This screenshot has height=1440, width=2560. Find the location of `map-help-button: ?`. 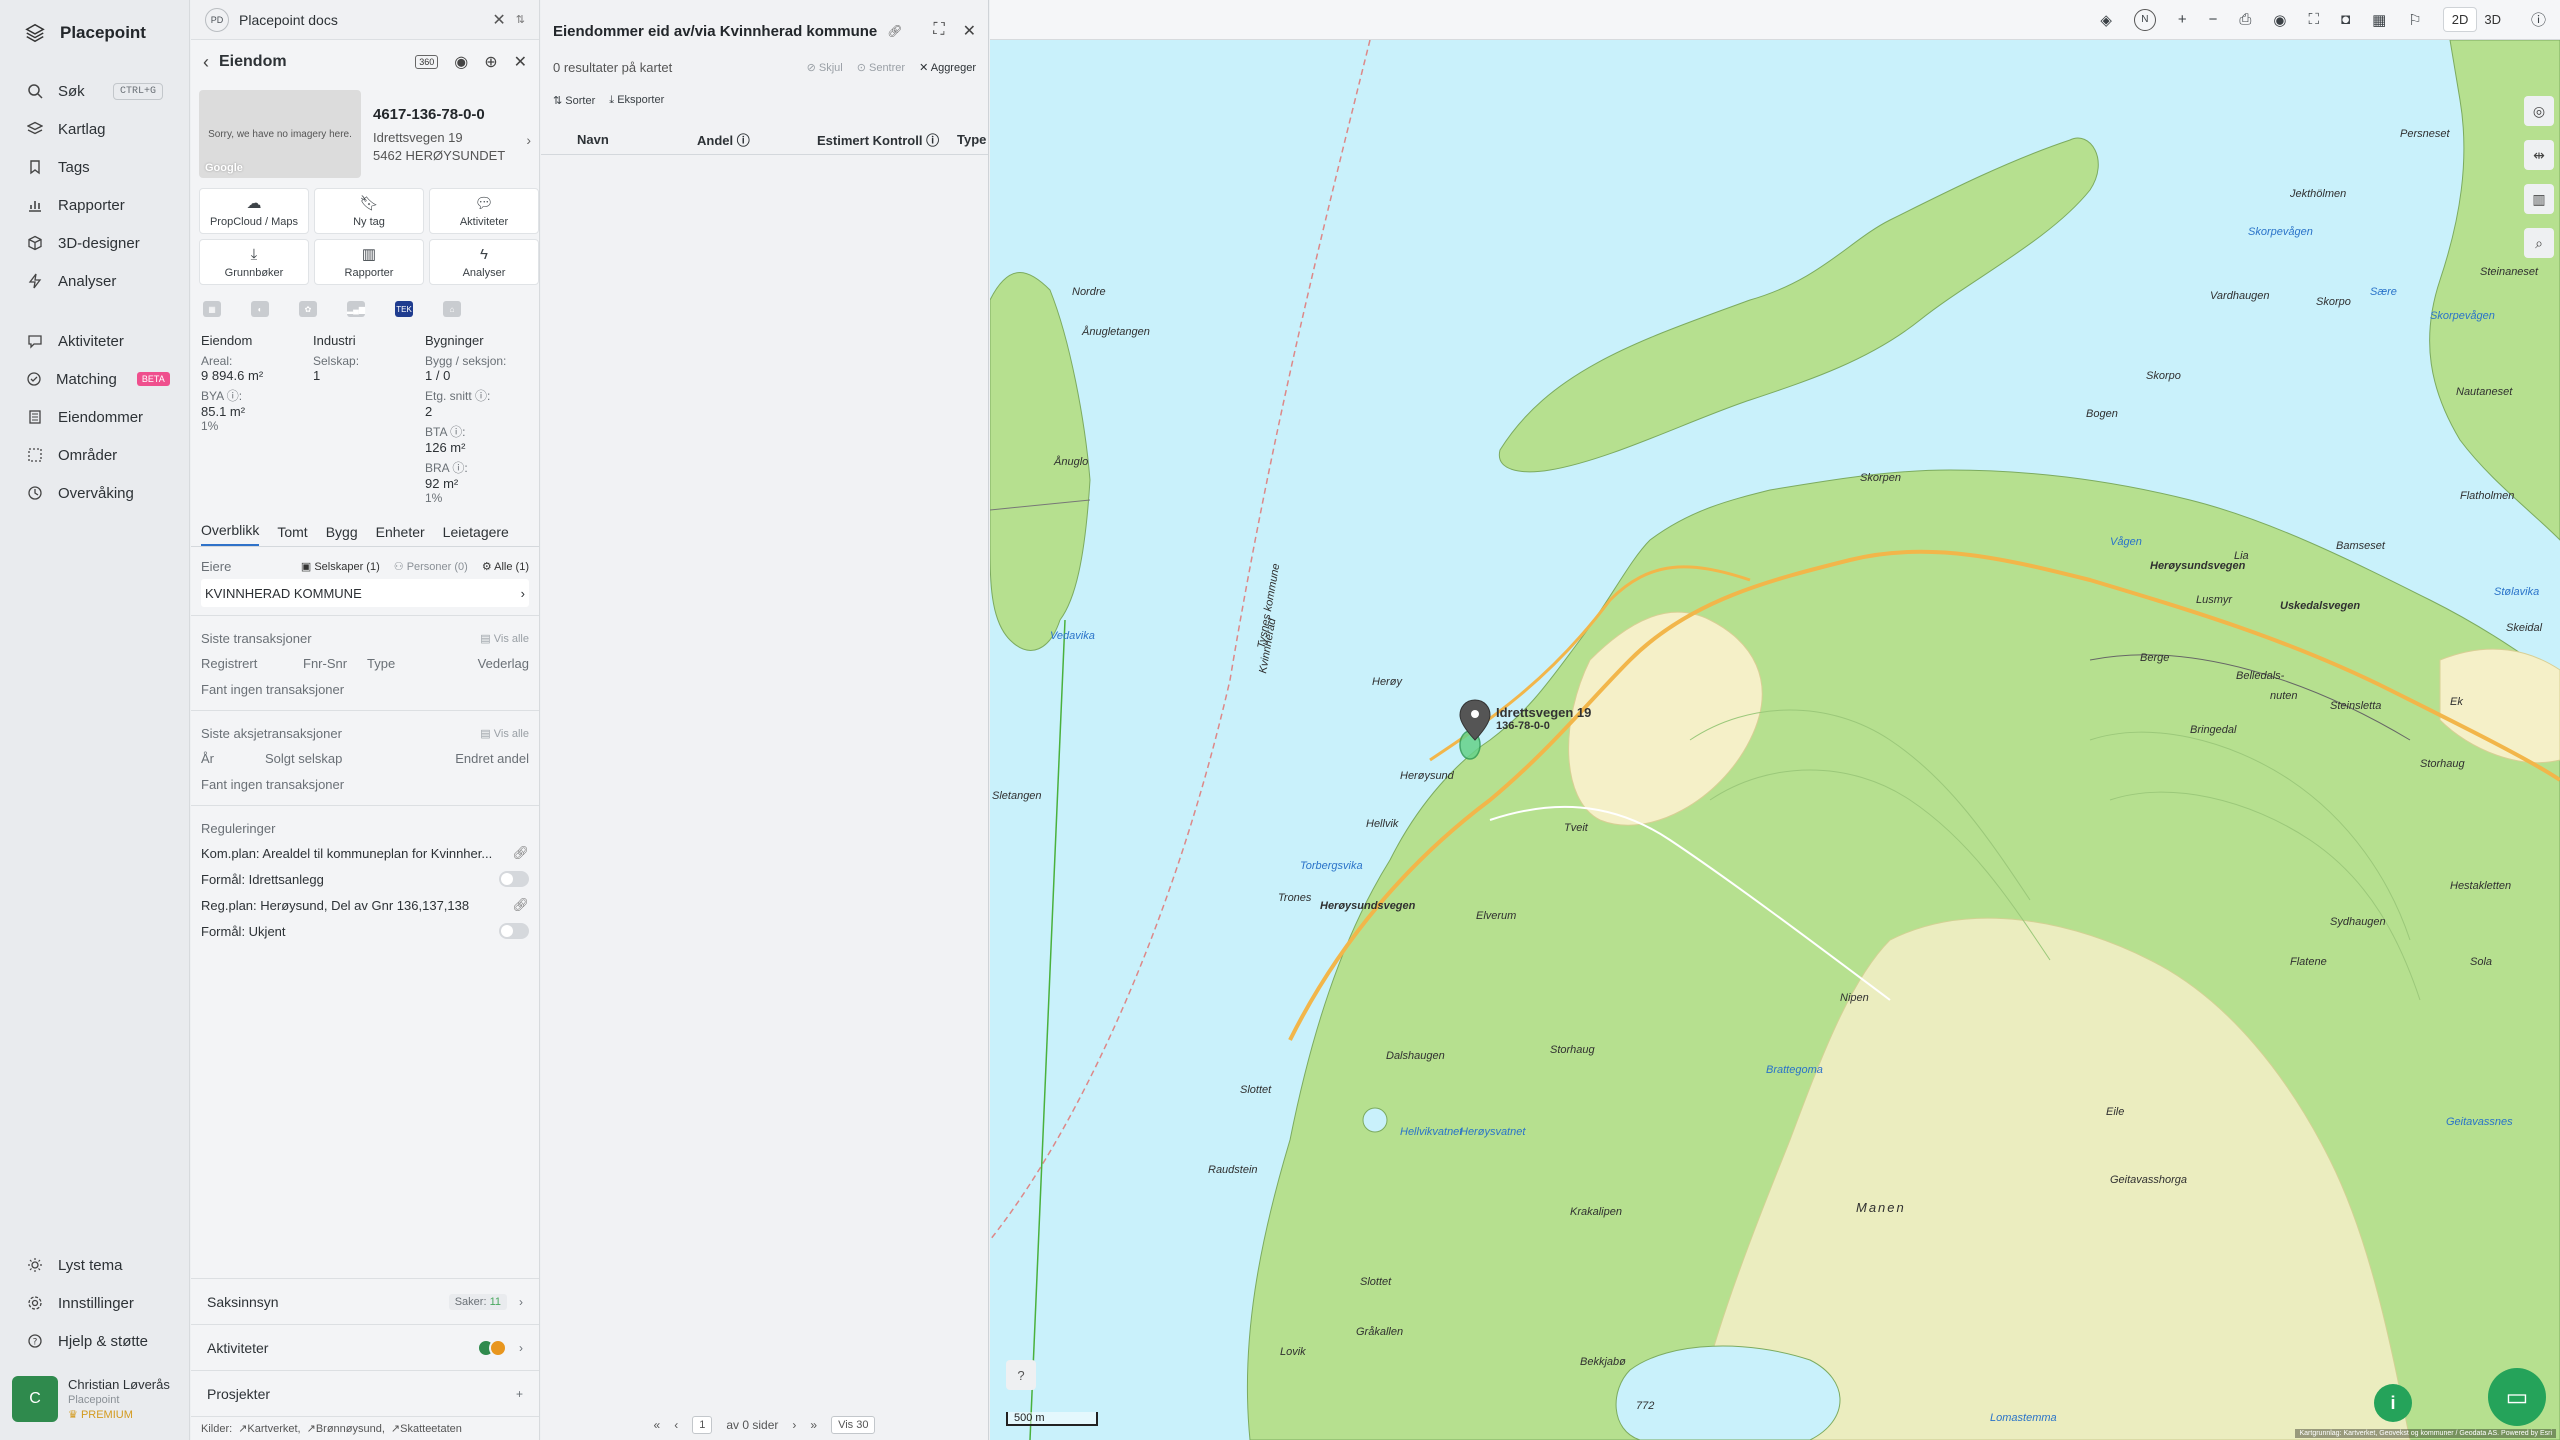

map-help-button: ? is located at coordinates (1021, 1375).